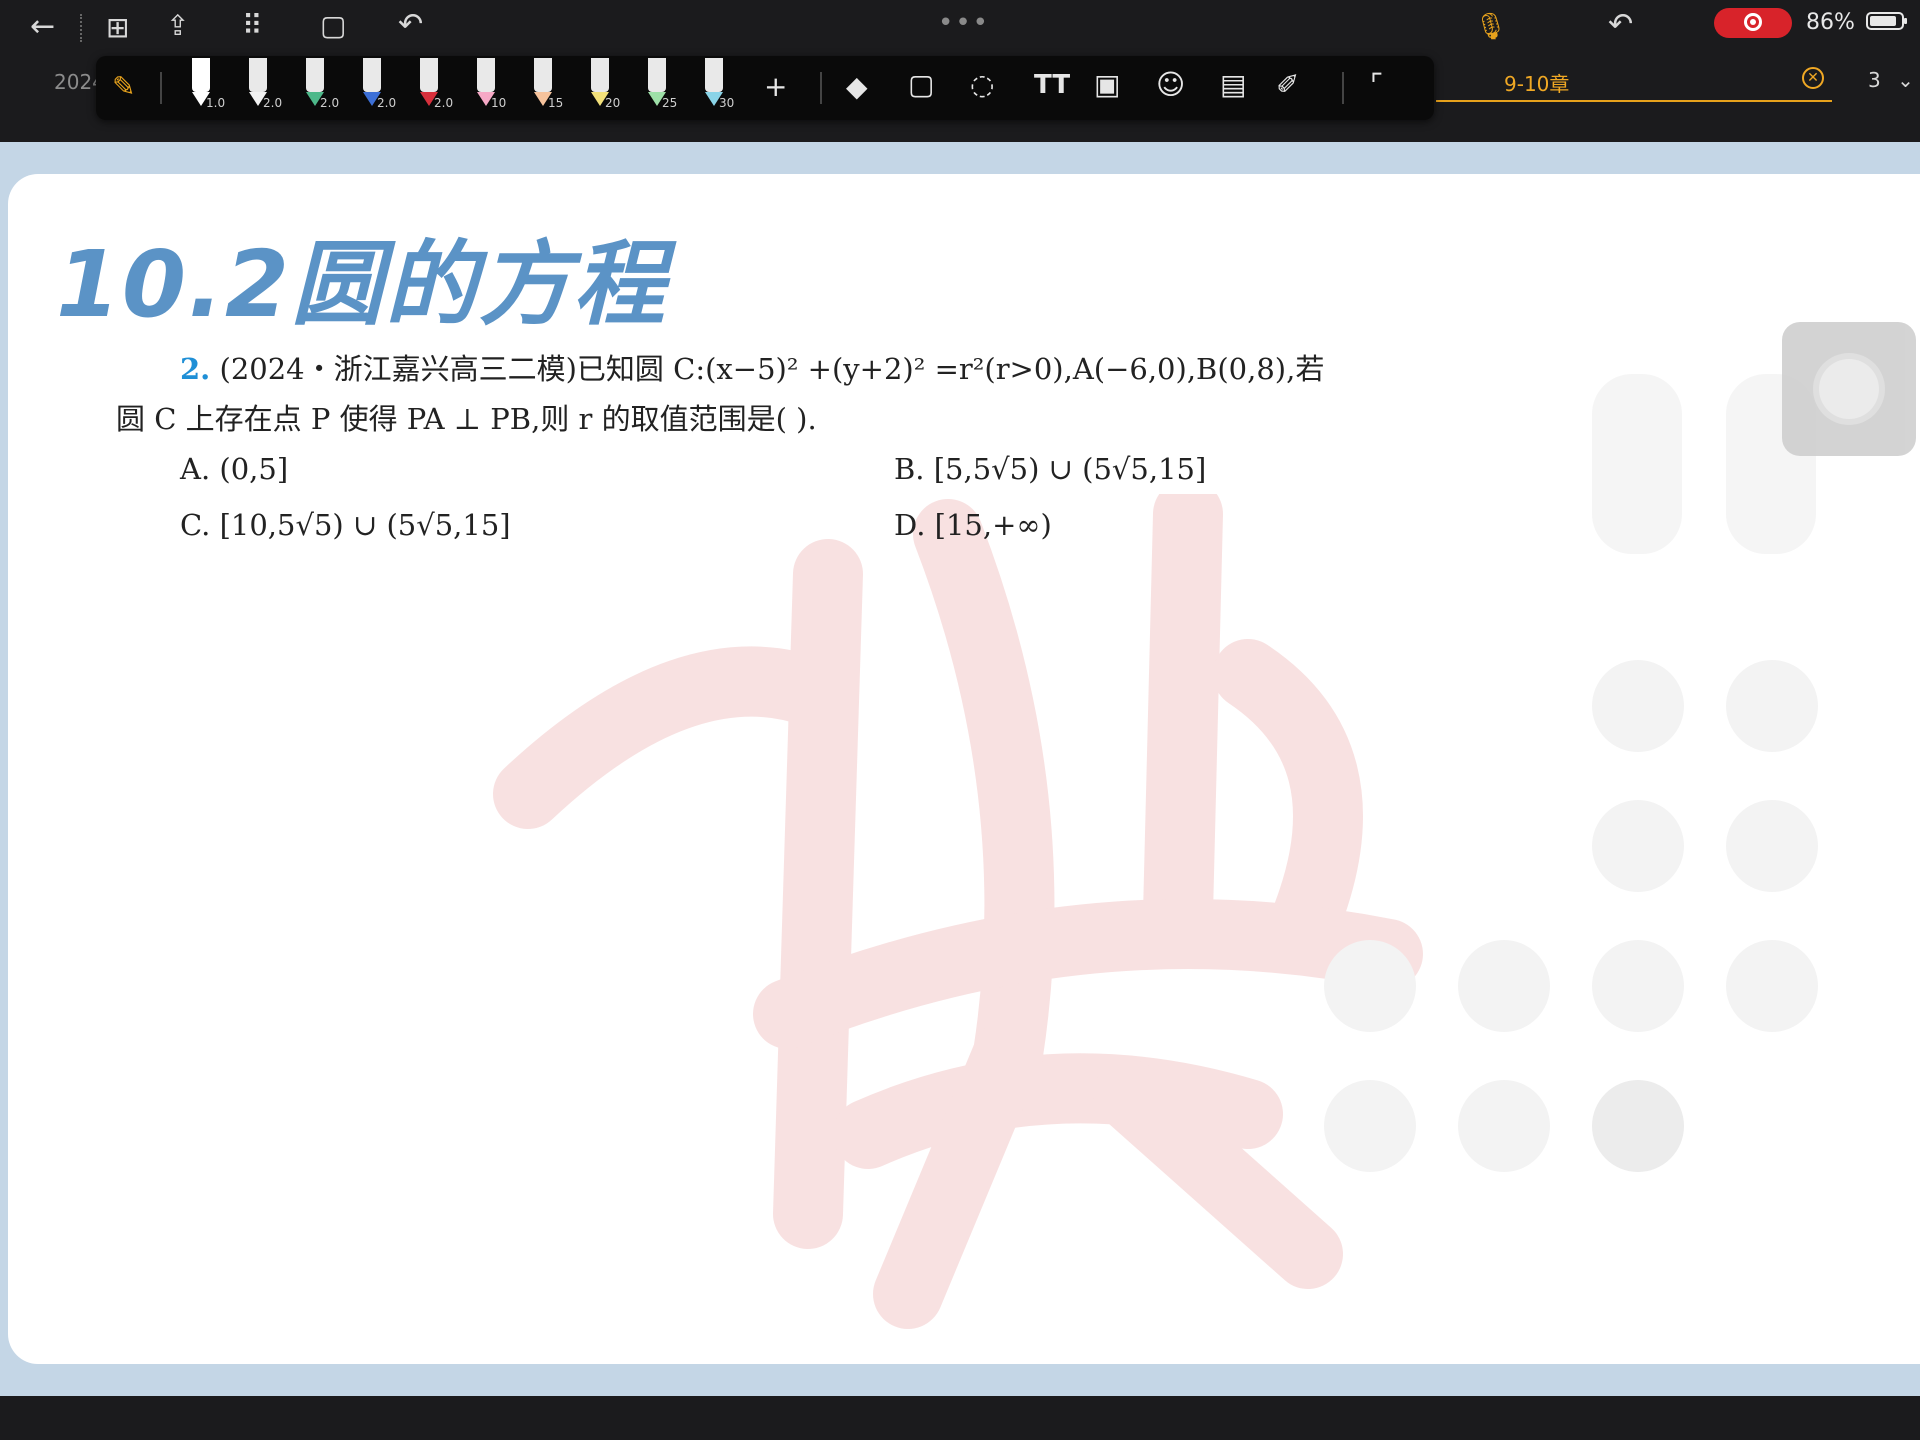 The height and width of the screenshot is (1440, 1920). What do you see at coordinates (1634, 80) in the screenshot?
I see `tab-active: 9-10章 ✕` at bounding box center [1634, 80].